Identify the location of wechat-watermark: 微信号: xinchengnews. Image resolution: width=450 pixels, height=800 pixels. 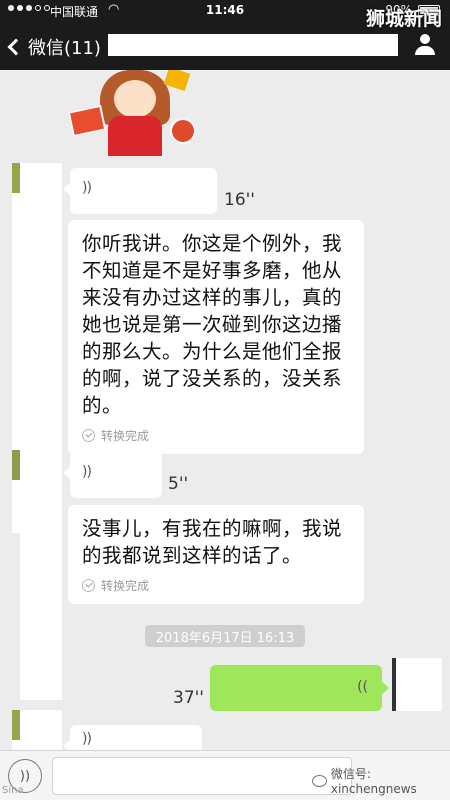
(381, 780).